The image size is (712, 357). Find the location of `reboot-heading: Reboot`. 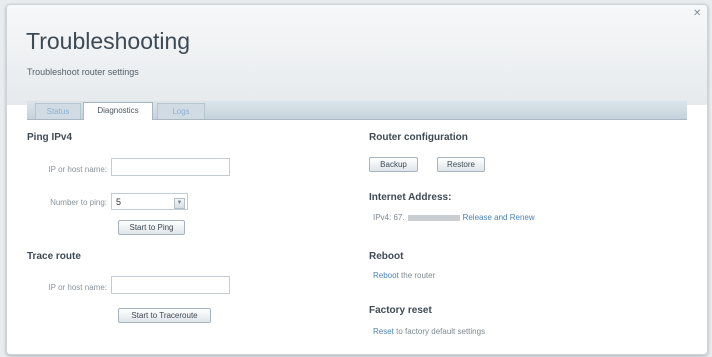

reboot-heading: Reboot is located at coordinates (386, 256).